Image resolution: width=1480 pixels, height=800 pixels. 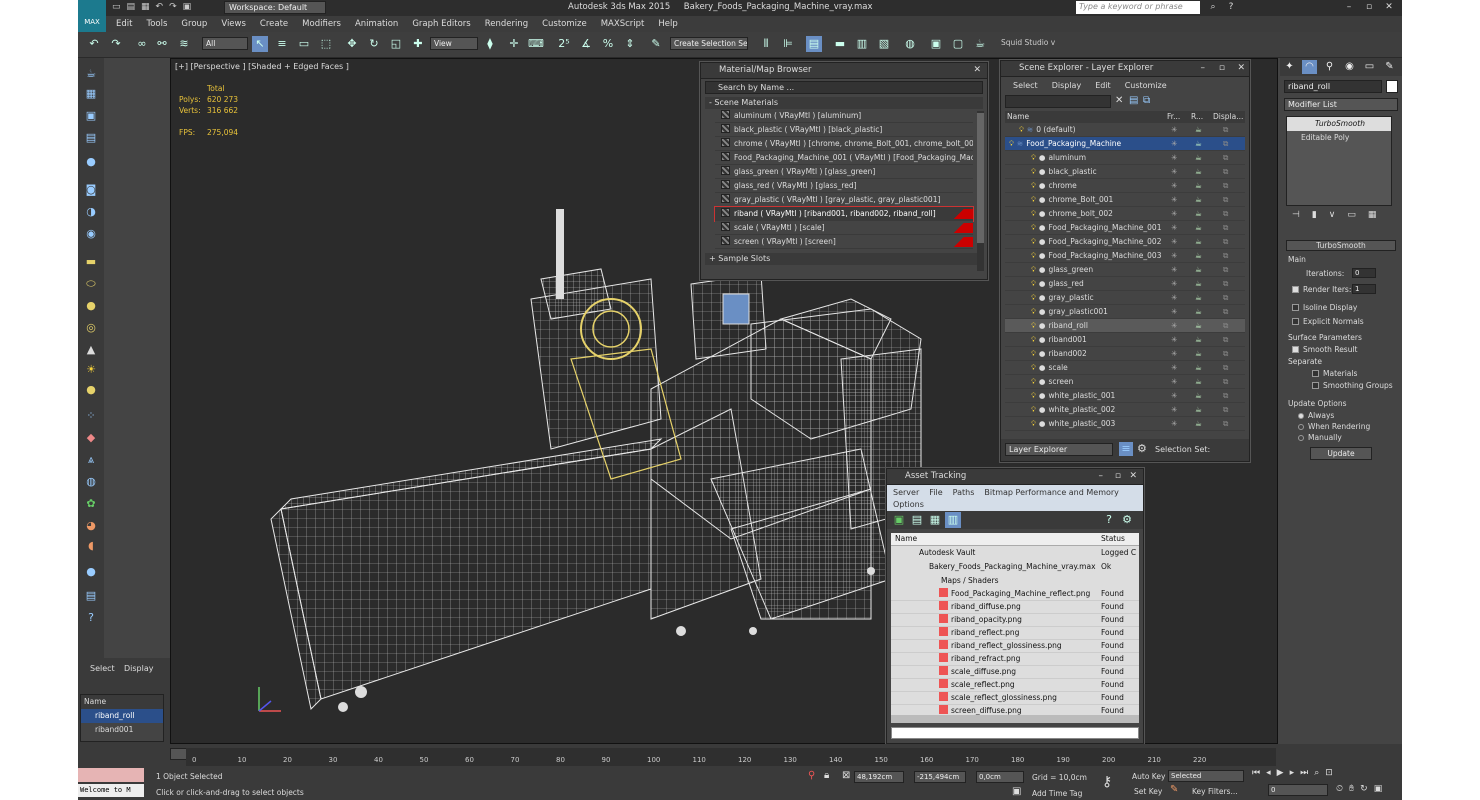 What do you see at coordinates (1174, 789) in the screenshot?
I see `set-key-mode-icon: ✎` at bounding box center [1174, 789].